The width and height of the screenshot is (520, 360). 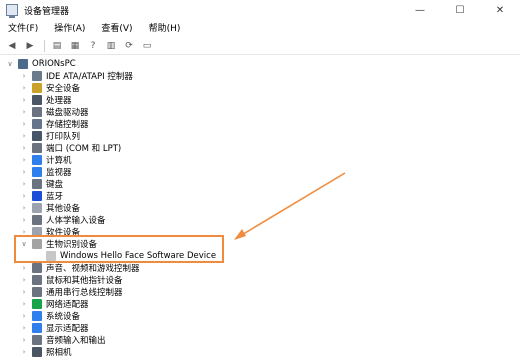 I want to click on tree-category-node: › 人体学输入设备, so click(x=64, y=220).